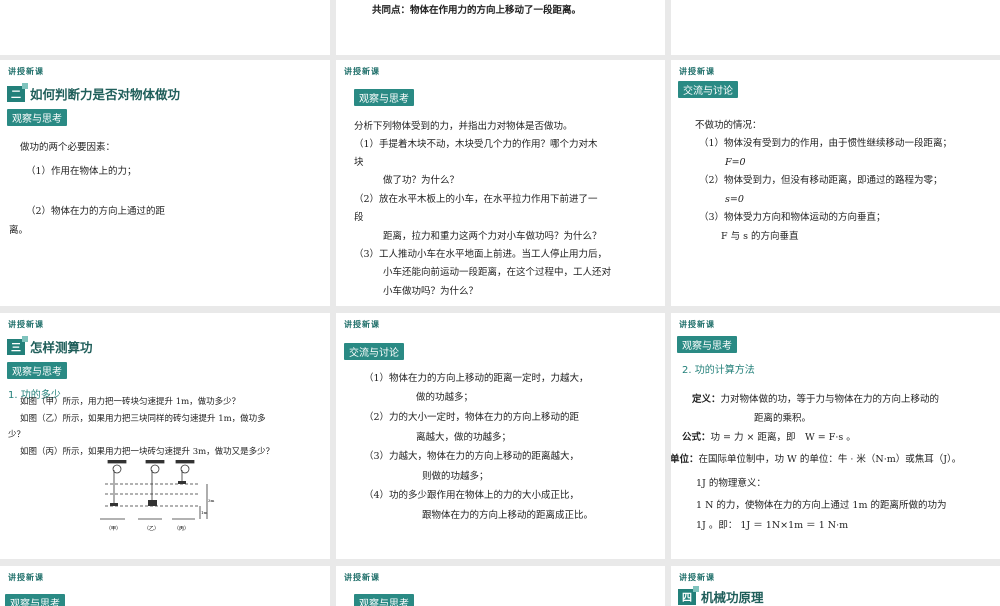 This screenshot has width=1000, height=606. What do you see at coordinates (151, 528) in the screenshot?
I see `fig-label: （乙）` at bounding box center [151, 528].